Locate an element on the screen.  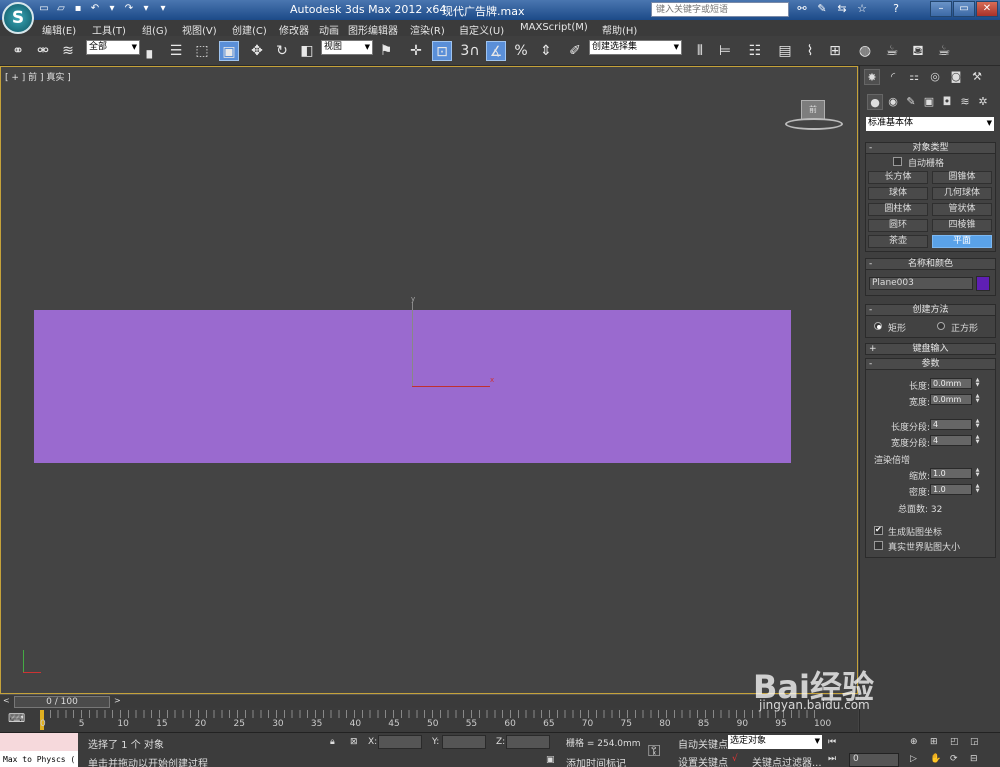
z-coordinate-field is located at coordinates (528, 742).